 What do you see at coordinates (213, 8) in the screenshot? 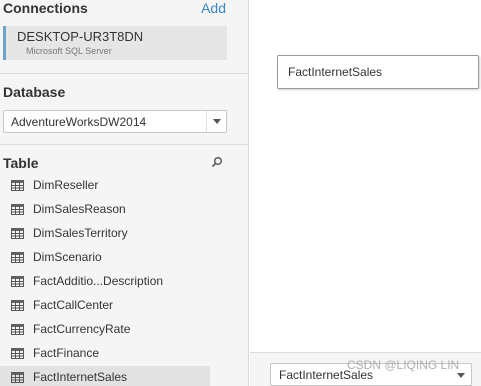
I see `add-connection-link: Add` at bounding box center [213, 8].